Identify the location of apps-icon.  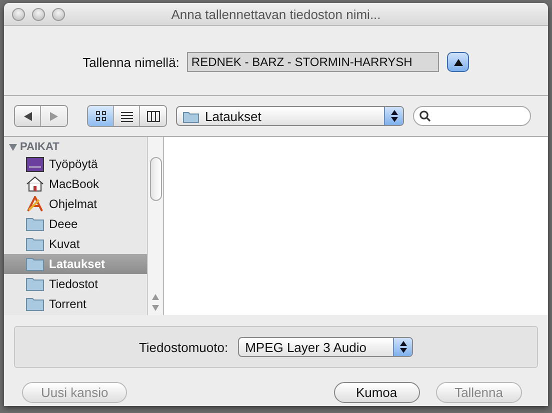
(35, 204).